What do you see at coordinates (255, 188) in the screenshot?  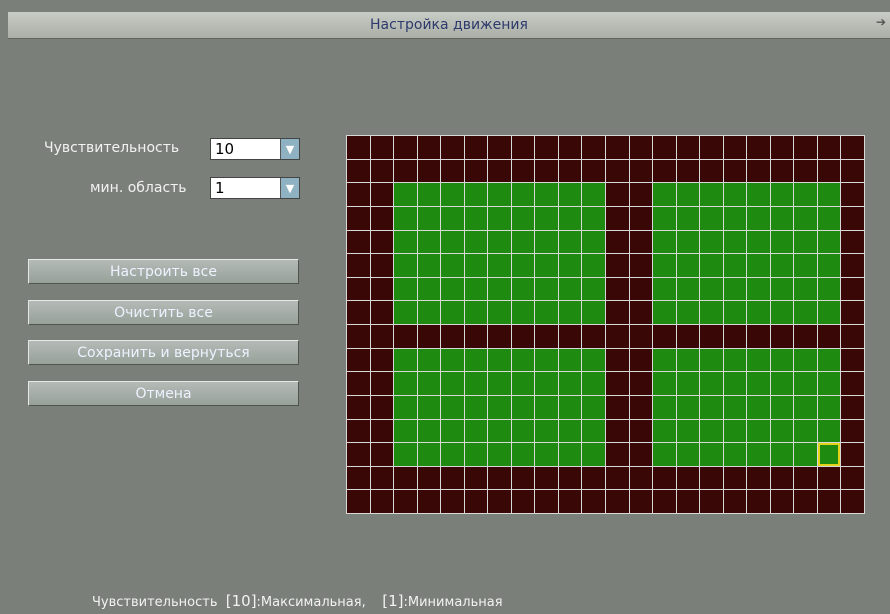 I see `min-area-select: 1 ▼` at bounding box center [255, 188].